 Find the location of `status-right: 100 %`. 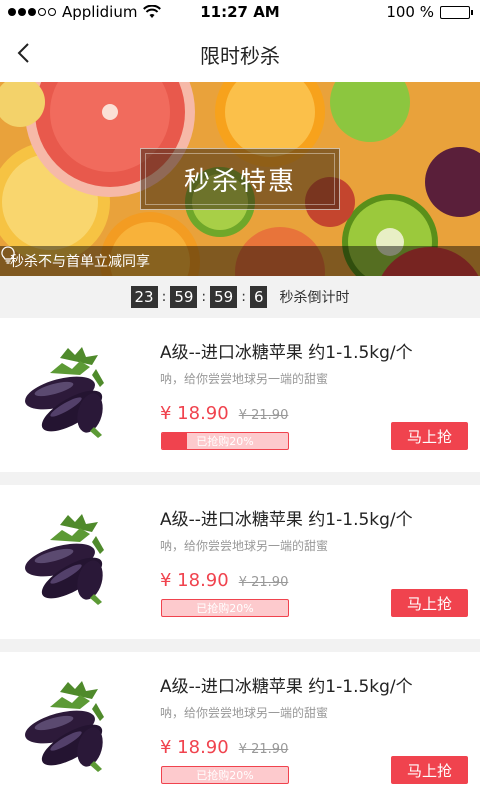

status-right: 100 % is located at coordinates (429, 12).